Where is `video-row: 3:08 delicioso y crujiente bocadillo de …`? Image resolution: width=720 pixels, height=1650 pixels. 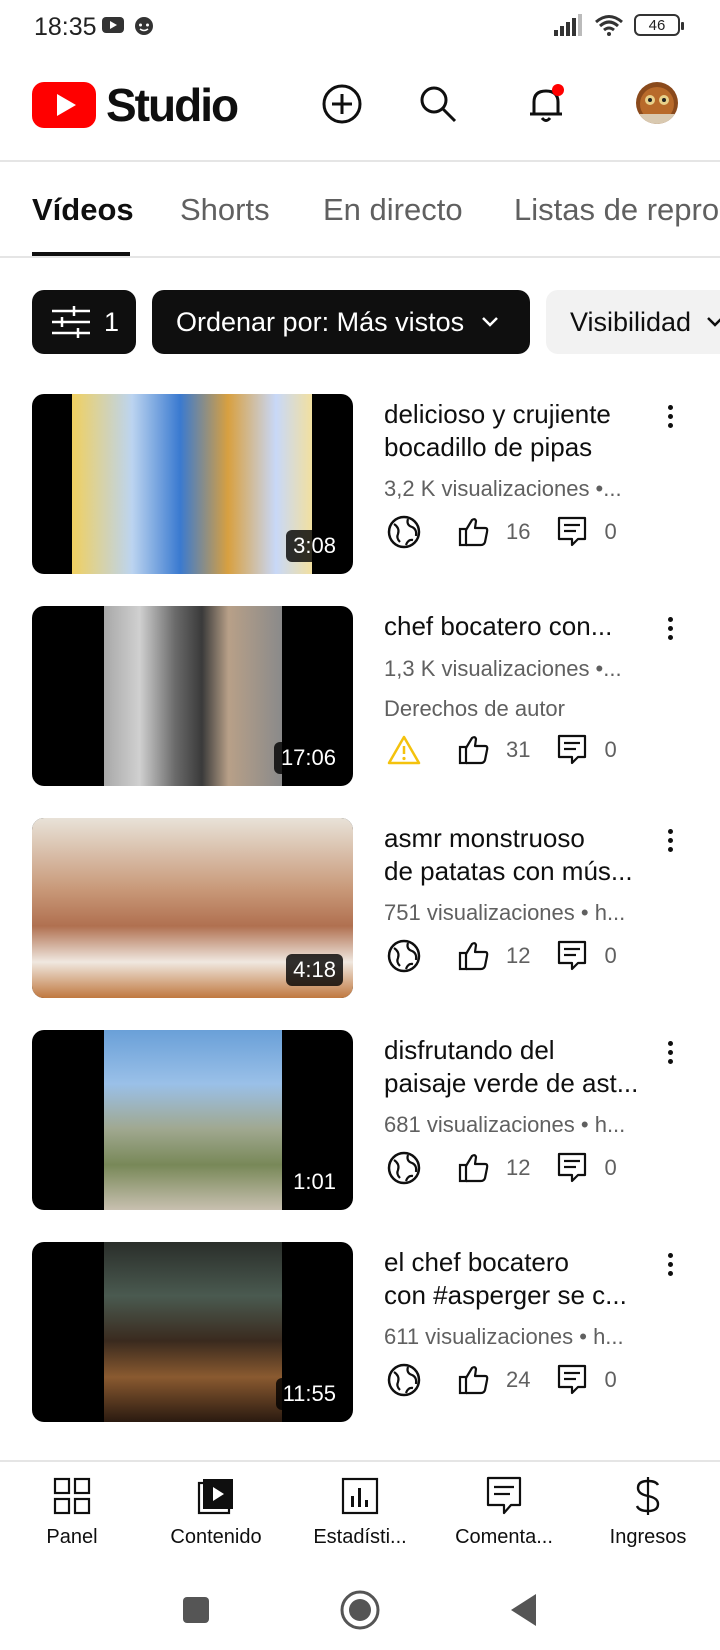 video-row: 3:08 delicioso y crujiente bocadillo de … is located at coordinates (360, 484).